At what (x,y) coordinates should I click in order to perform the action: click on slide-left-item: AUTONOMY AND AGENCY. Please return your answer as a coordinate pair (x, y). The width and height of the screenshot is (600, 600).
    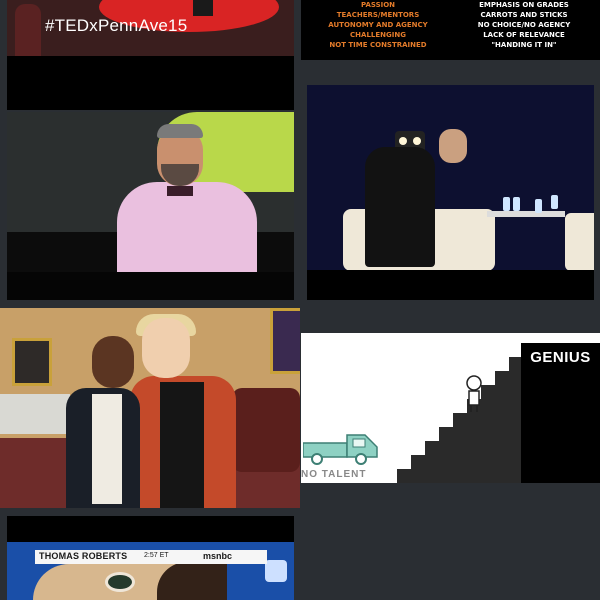
    Looking at the image, I should click on (378, 25).